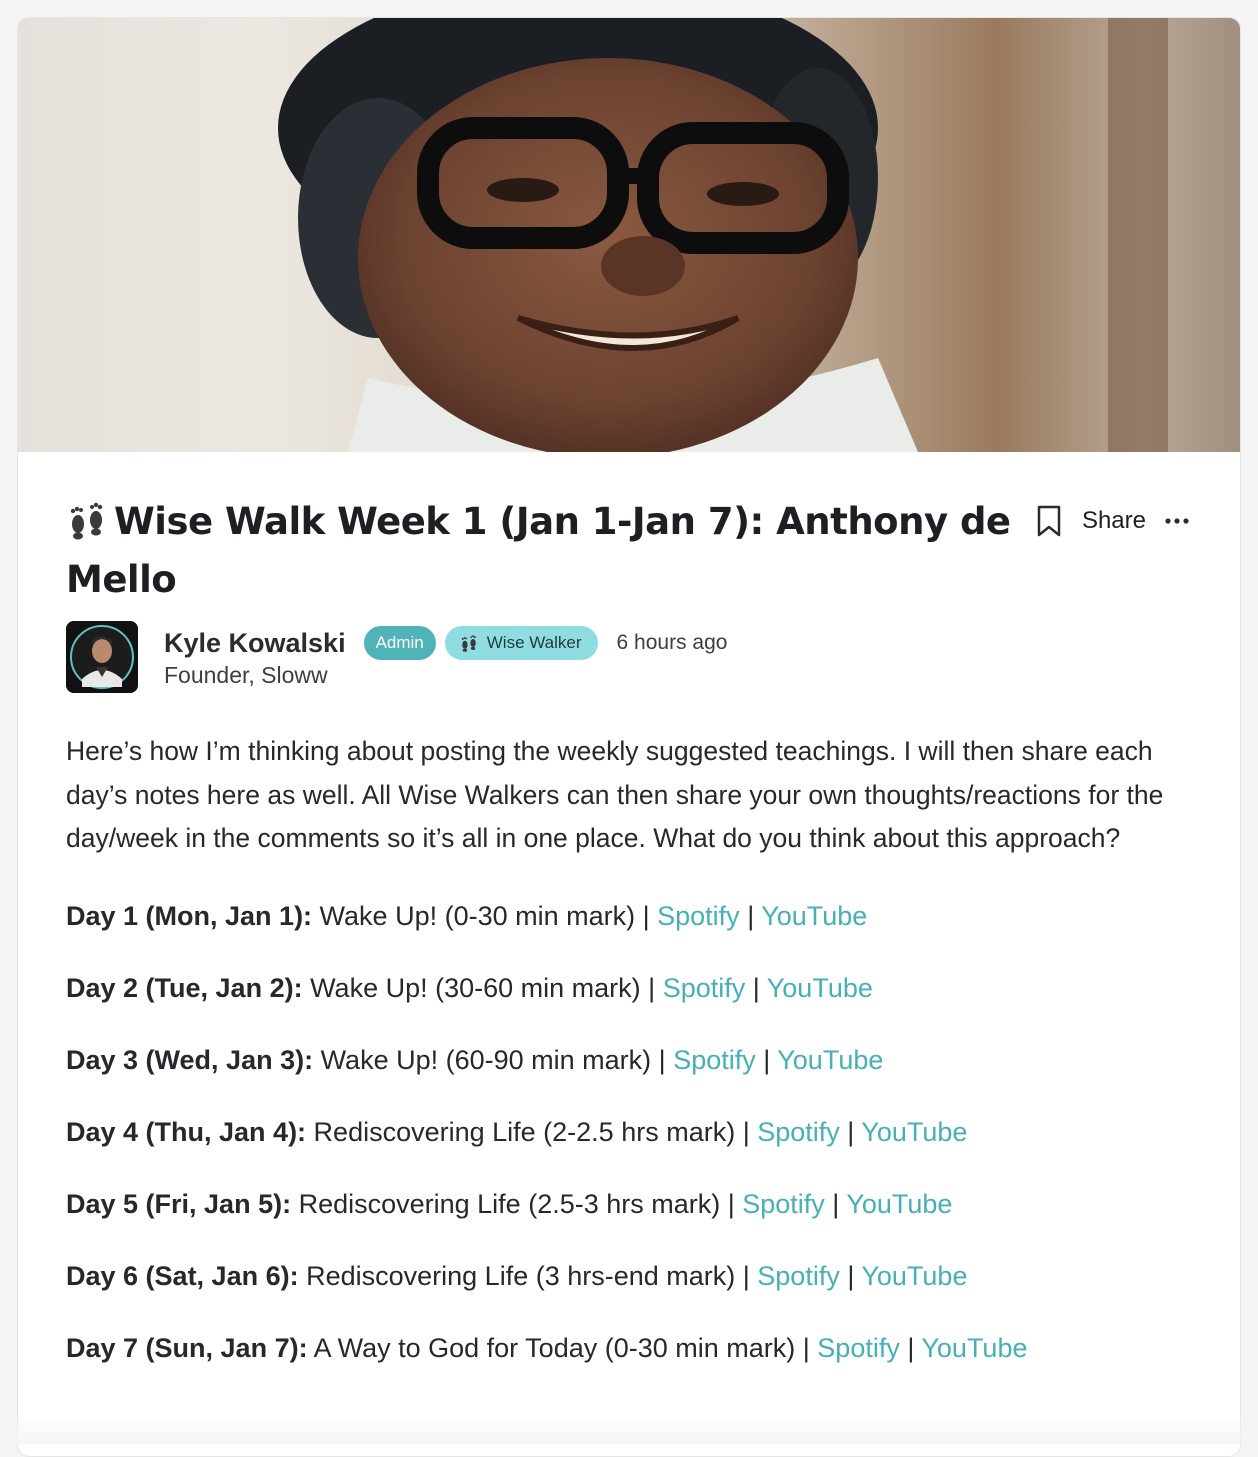  I want to click on timestamp: 6 hours ago, so click(672, 643).